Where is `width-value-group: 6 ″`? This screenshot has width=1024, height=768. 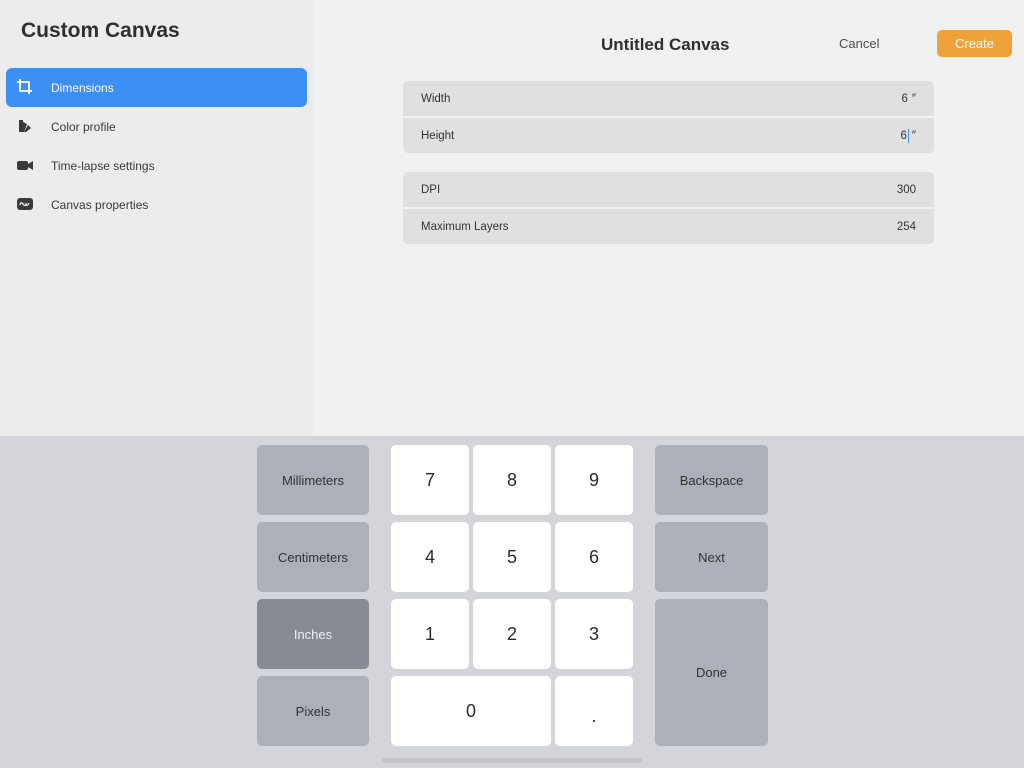
width-value-group: 6 ″ is located at coordinates (909, 99).